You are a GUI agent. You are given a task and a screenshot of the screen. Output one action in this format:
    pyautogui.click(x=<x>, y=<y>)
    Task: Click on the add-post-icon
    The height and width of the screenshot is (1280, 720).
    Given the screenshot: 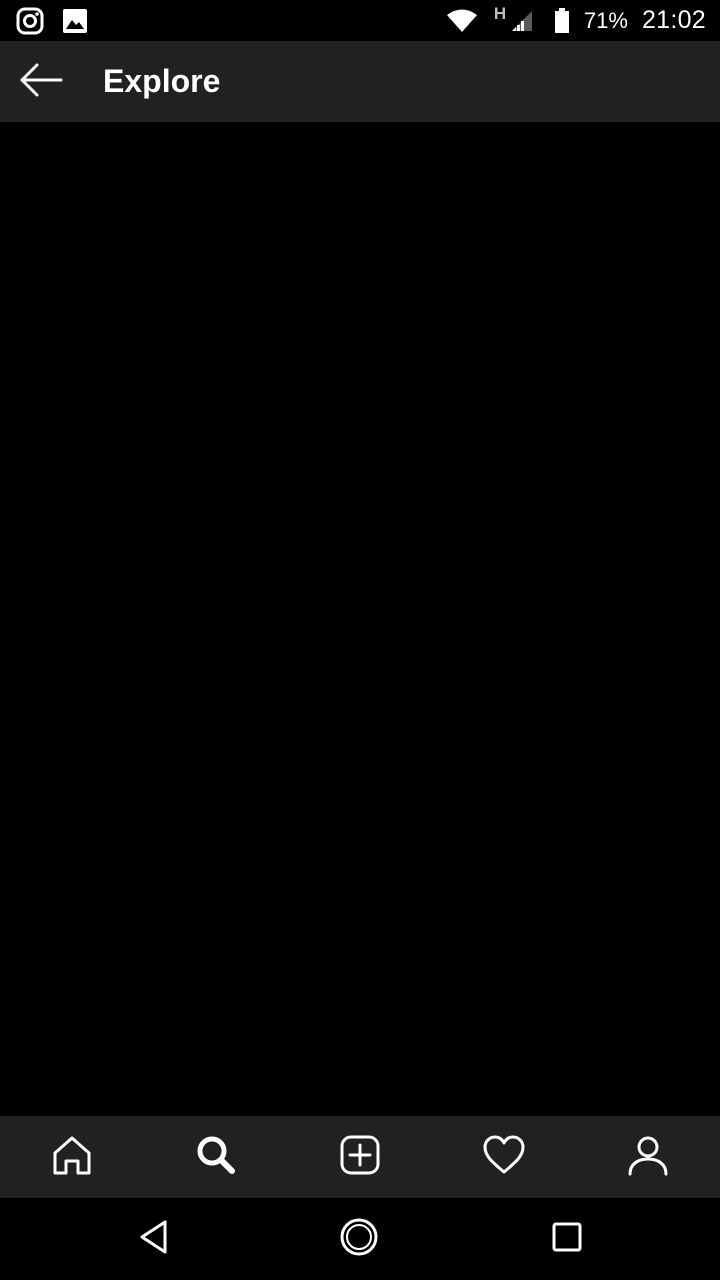 What is the action you would take?
    pyautogui.click(x=360, y=1157)
    